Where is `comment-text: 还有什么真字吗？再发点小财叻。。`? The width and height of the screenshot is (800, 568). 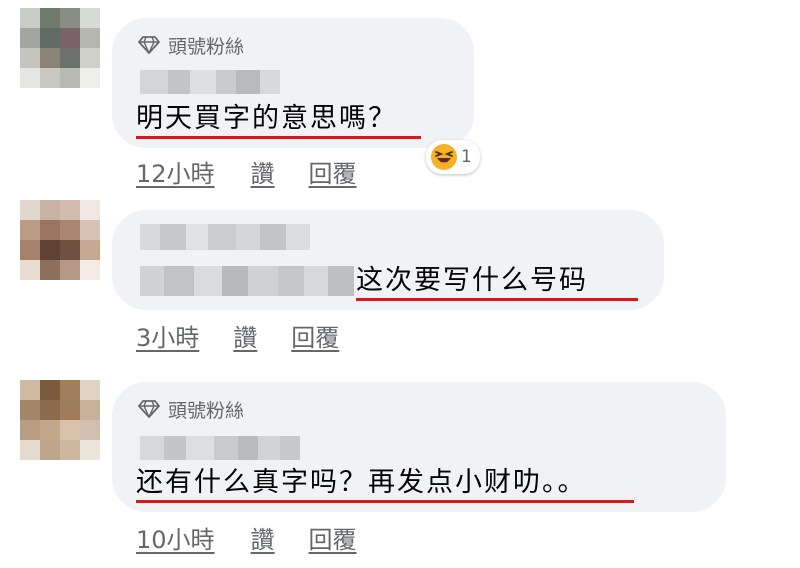
comment-text: 还有什么真字吗？再发点小财叻。。 is located at coordinates (361, 482).